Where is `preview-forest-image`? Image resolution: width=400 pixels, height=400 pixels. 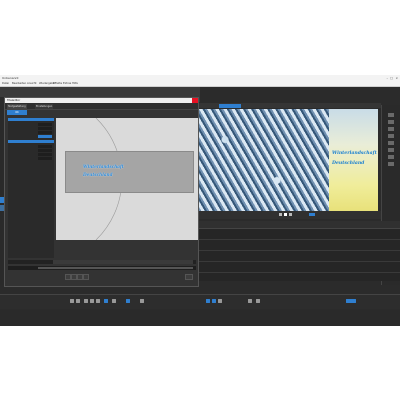
preview-forest-image is located at coordinates (264, 160).